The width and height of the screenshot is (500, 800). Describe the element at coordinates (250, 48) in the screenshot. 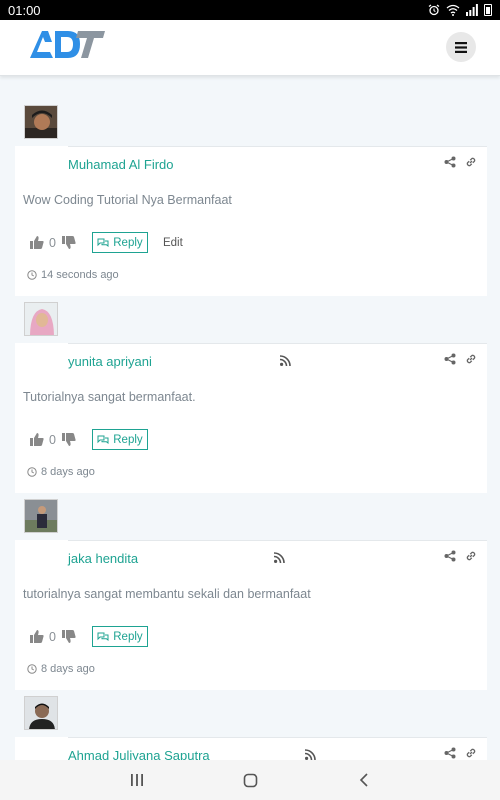

I see `app-header` at that location.